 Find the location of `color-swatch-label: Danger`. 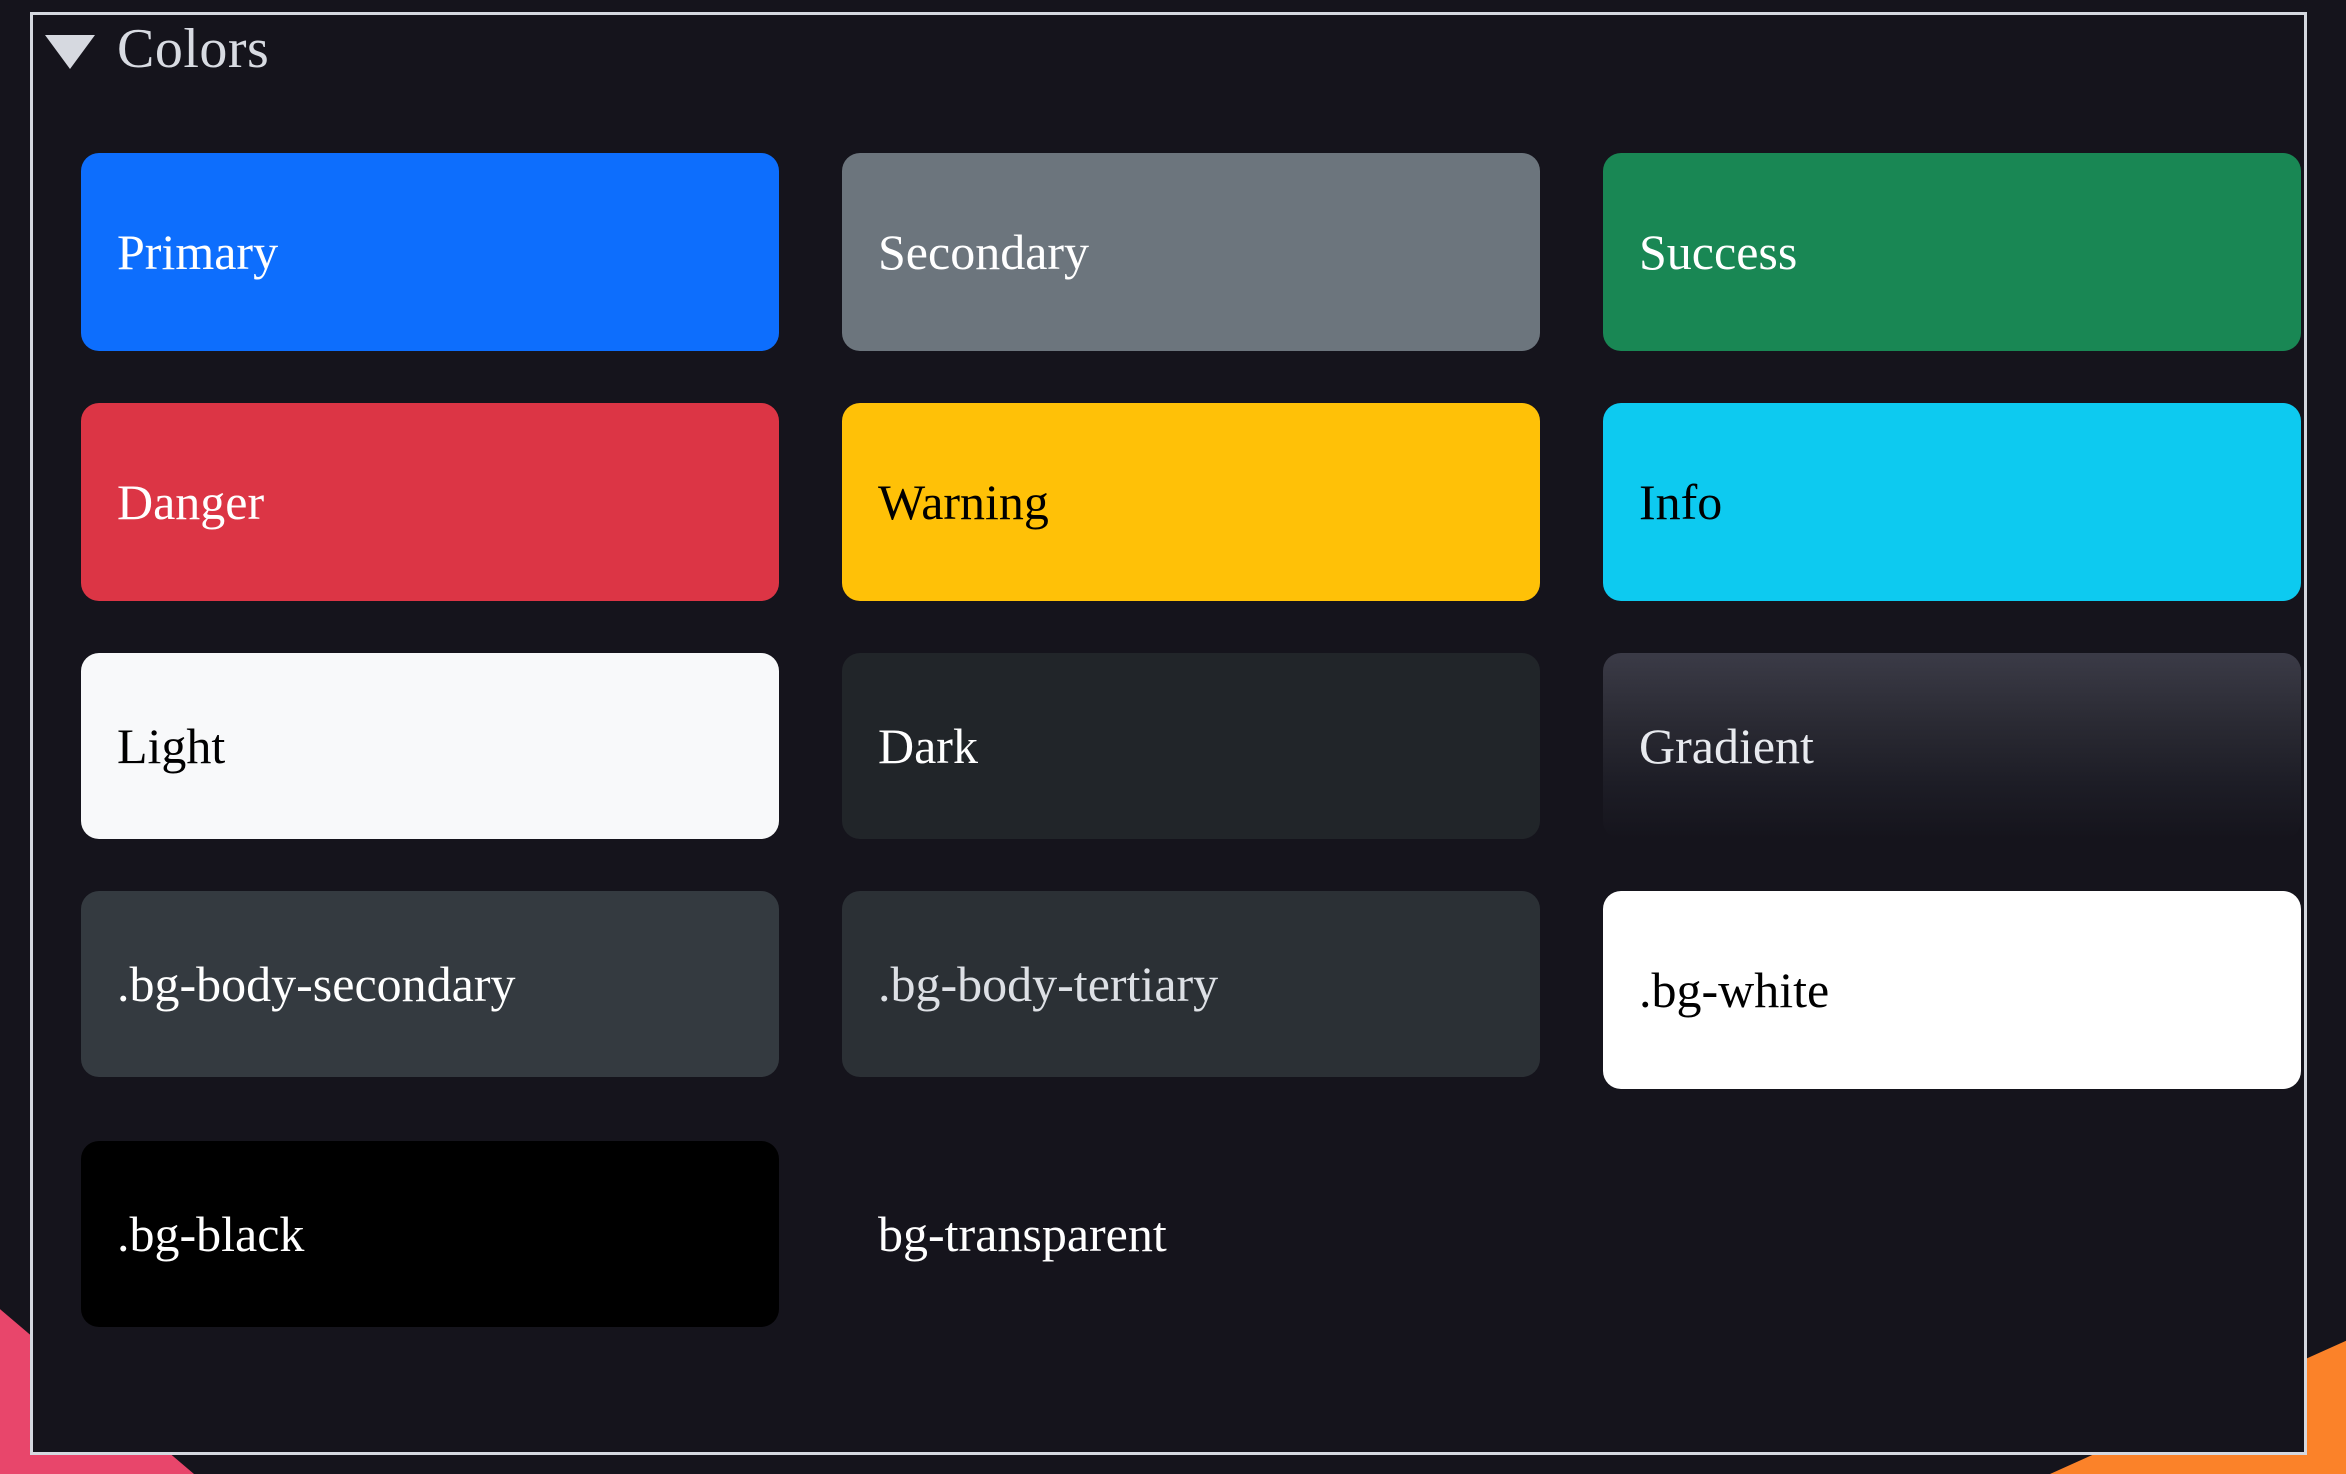

color-swatch-label: Danger is located at coordinates (191, 501).